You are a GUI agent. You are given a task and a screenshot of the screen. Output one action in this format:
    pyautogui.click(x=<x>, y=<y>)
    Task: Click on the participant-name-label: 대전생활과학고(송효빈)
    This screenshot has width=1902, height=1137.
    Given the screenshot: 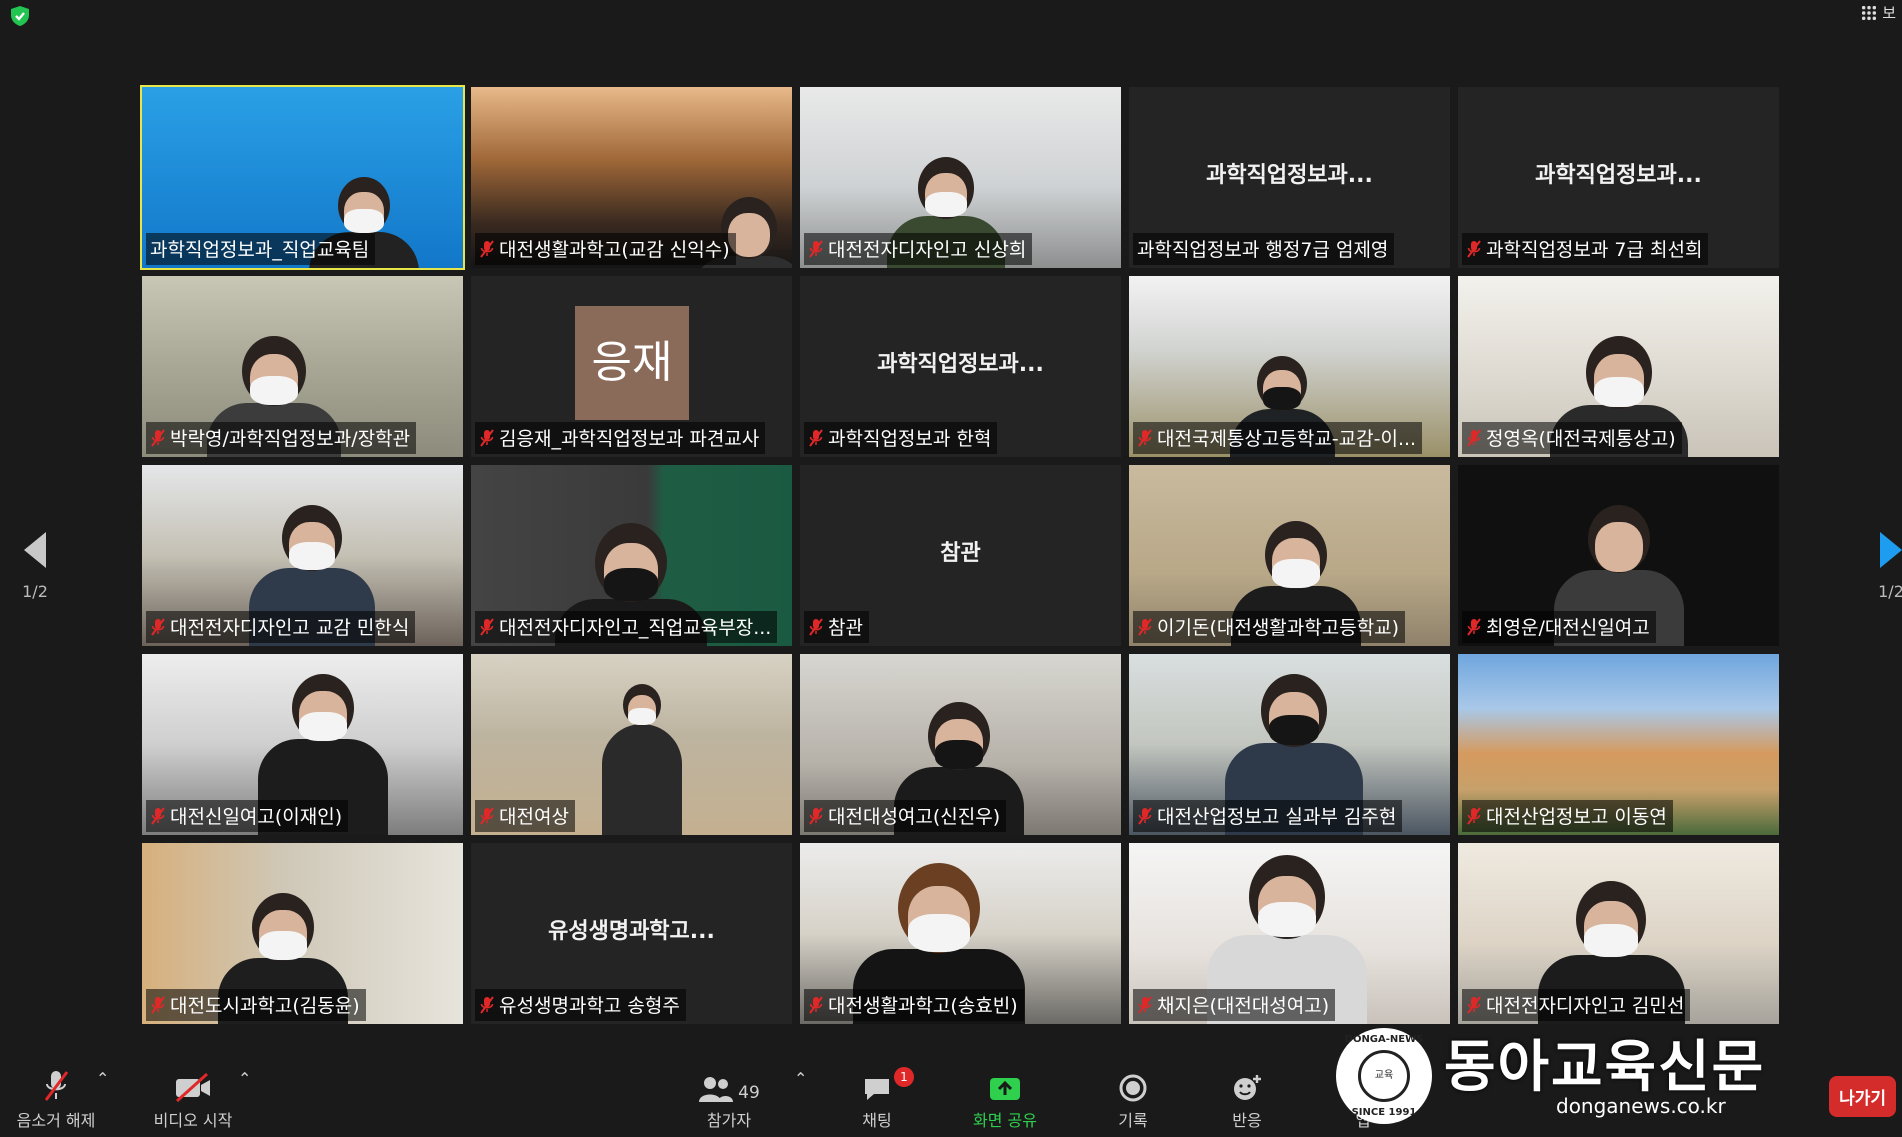 What is the action you would take?
    pyautogui.click(x=914, y=1005)
    